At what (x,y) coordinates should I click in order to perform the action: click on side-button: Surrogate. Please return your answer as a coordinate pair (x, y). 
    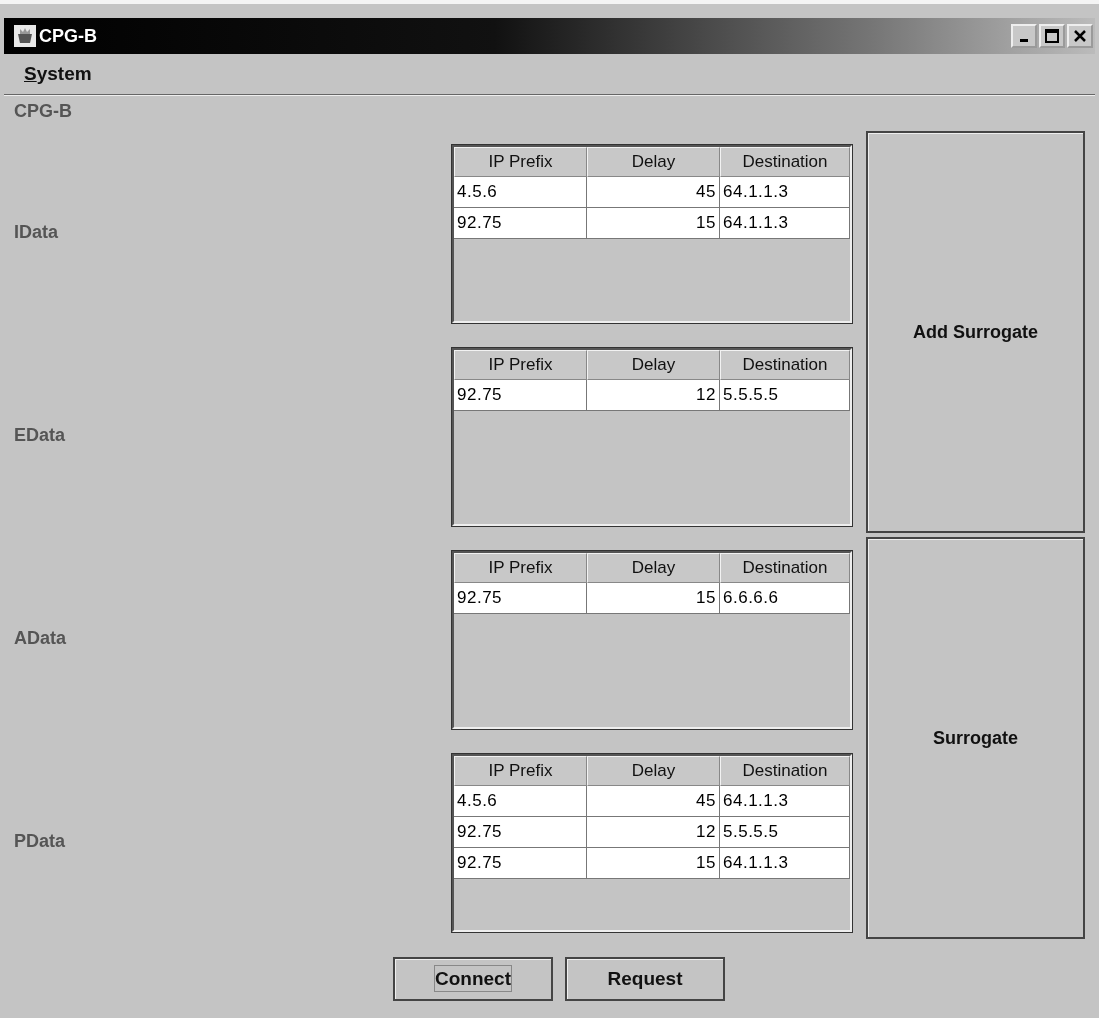
    Looking at the image, I should click on (975, 738).